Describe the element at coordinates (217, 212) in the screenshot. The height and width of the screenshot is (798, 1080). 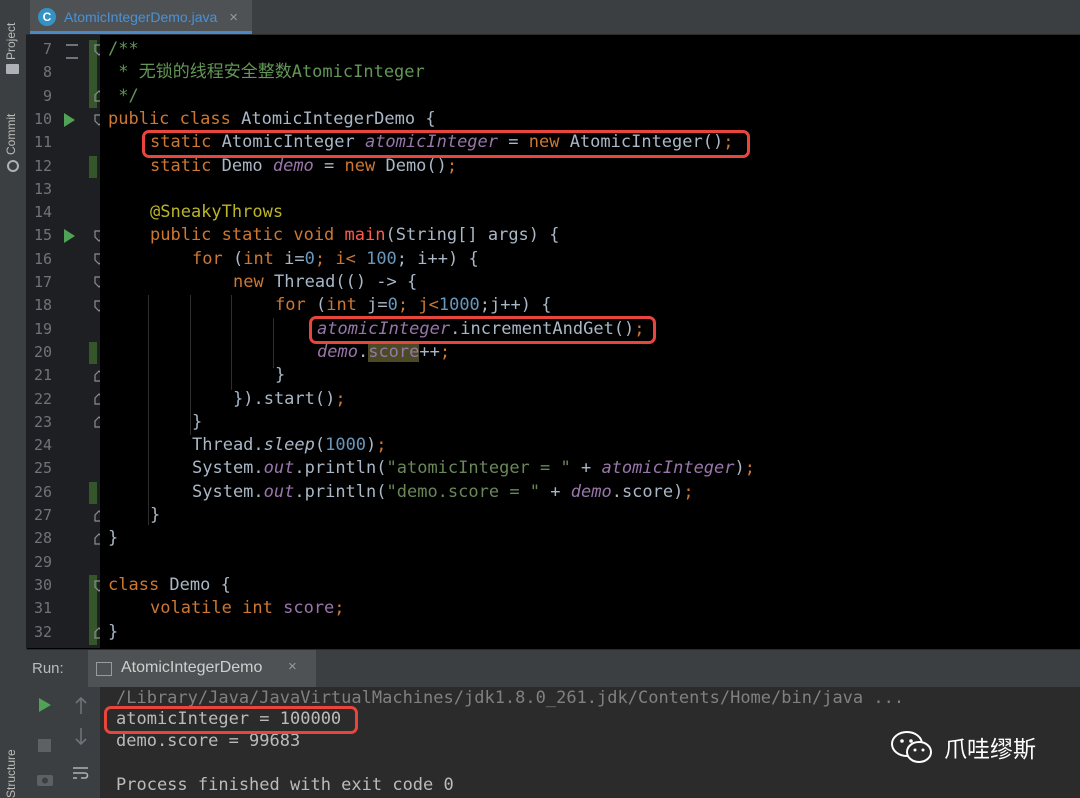
I see `code-line: @SneakyThrows` at that location.